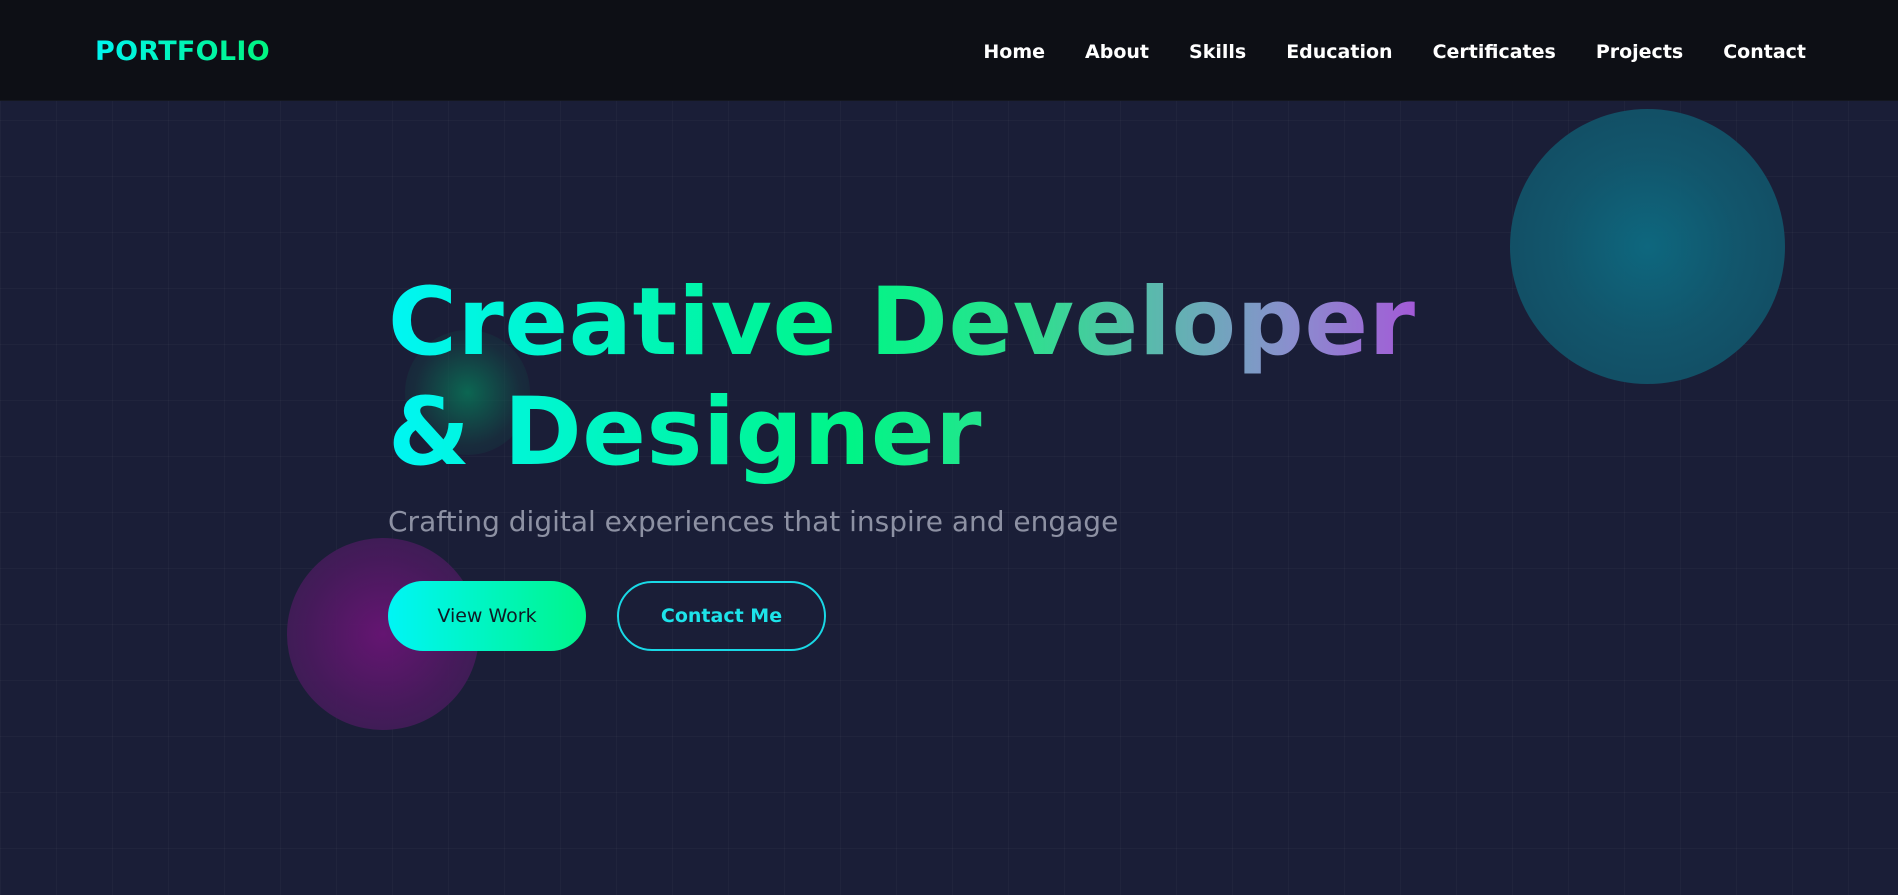 The image size is (1898, 895). What do you see at coordinates (1117, 52) in the screenshot?
I see `nav-link-about: About` at bounding box center [1117, 52].